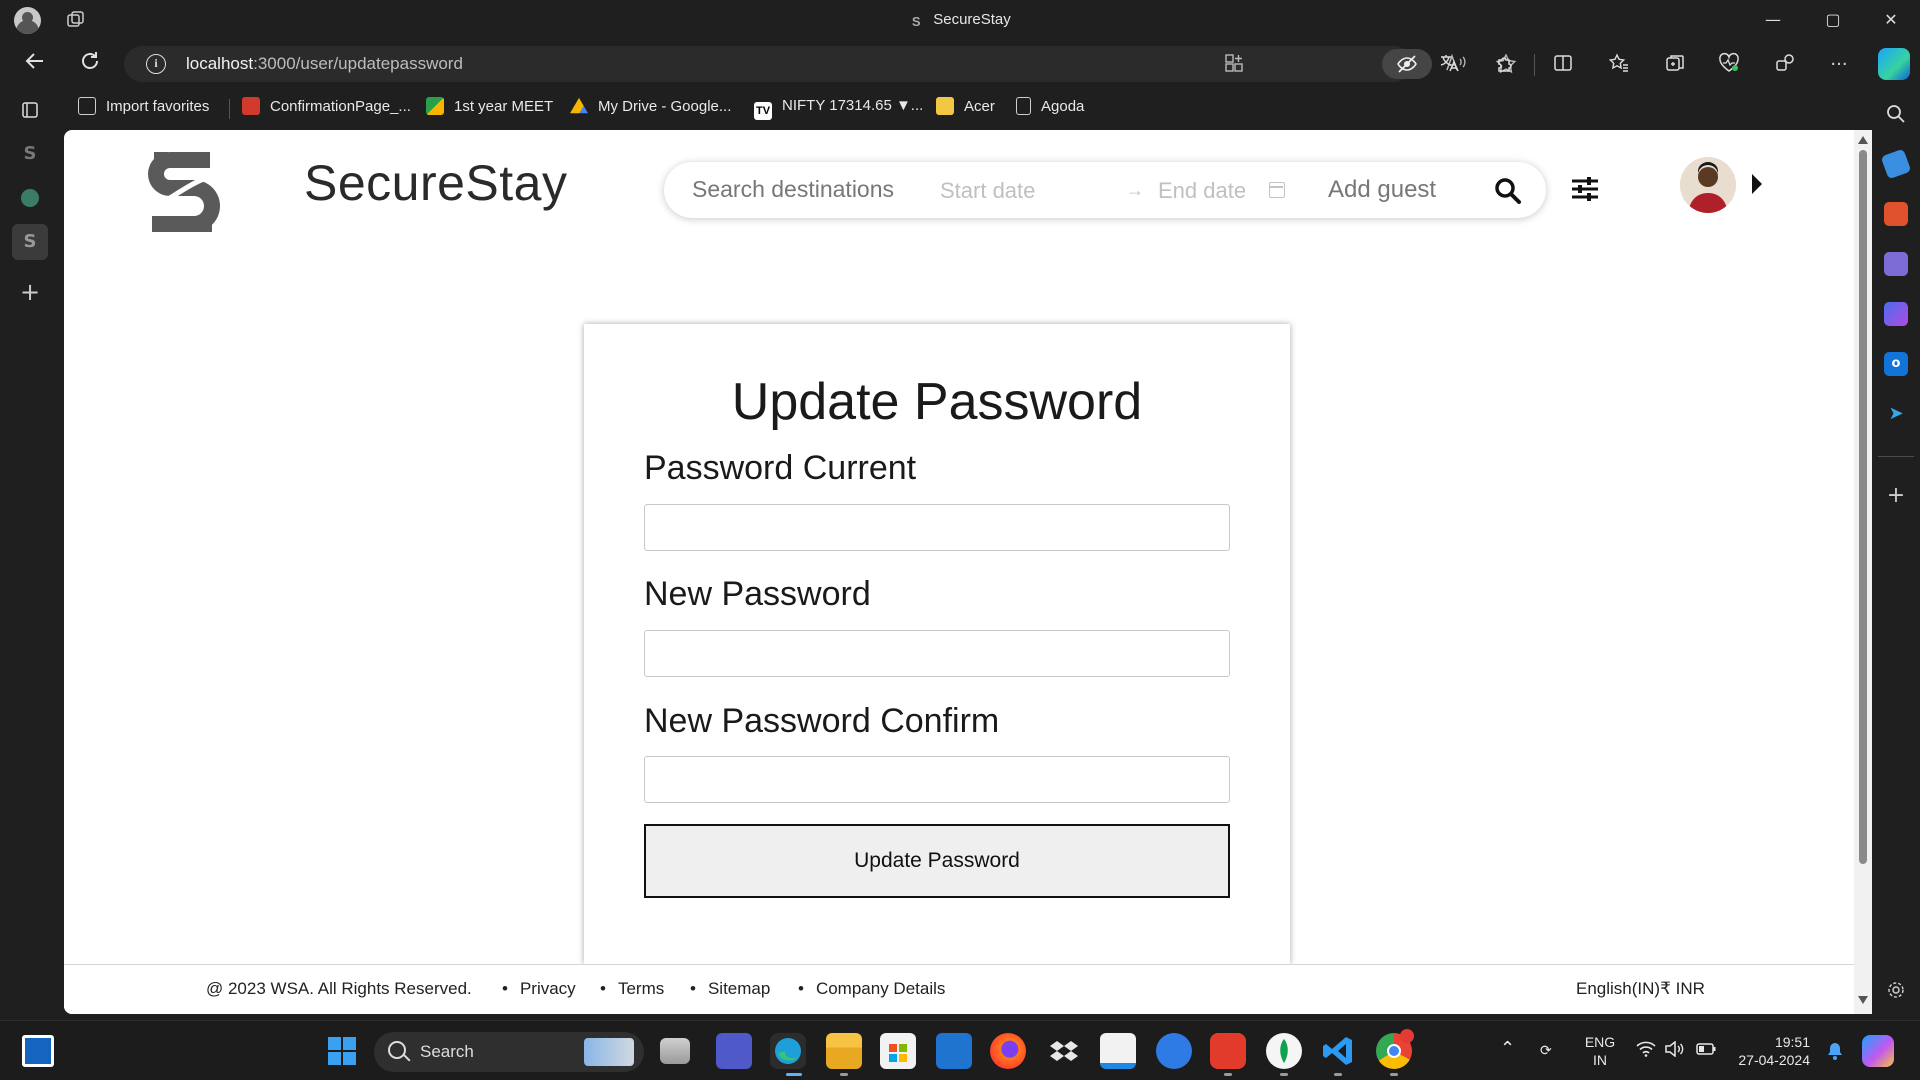 This screenshot has width=1920, height=1080. Describe the element at coordinates (1202, 191) in the screenshot. I see `end-date-field: End date` at that location.